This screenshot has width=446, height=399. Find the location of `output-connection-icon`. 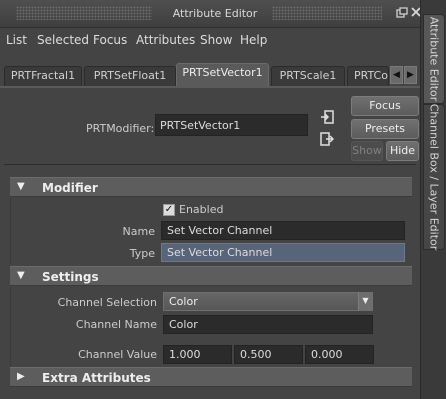

output-connection-icon is located at coordinates (327, 139).